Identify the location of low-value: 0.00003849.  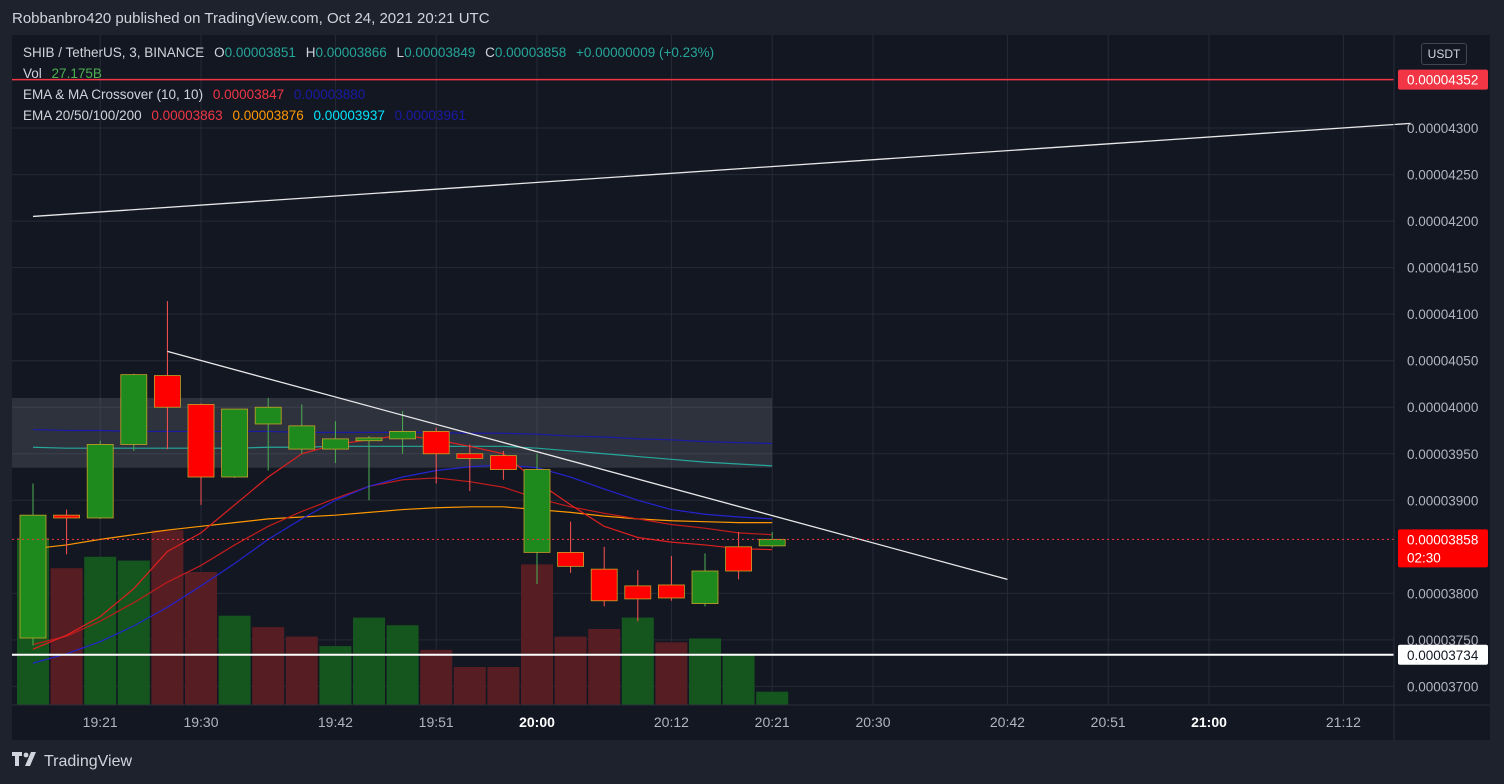
(440, 52).